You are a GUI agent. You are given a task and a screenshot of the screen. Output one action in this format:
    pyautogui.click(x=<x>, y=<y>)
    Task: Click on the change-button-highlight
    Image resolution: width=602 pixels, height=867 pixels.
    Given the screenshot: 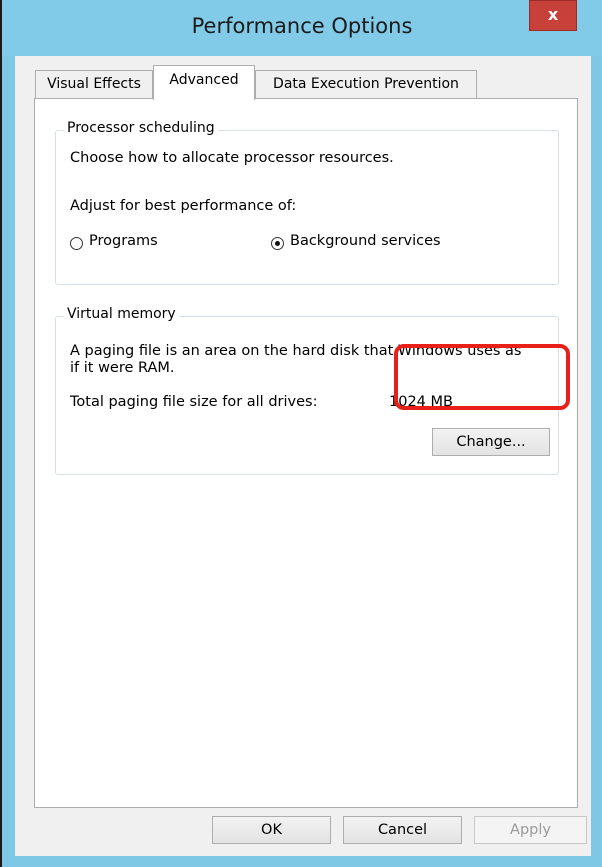 What is the action you would take?
    pyautogui.click(x=482, y=377)
    